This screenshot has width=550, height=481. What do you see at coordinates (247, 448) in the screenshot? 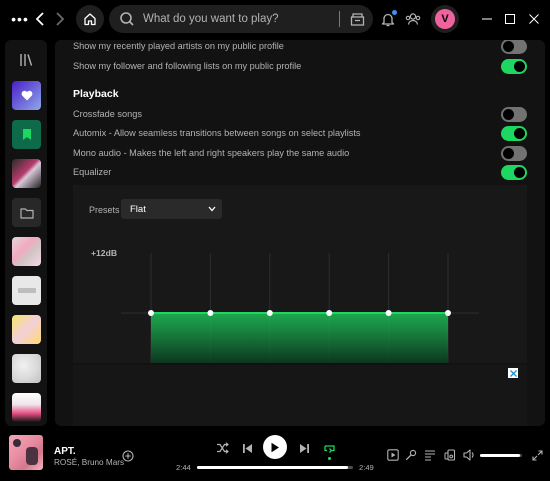
I see `previous-track-icon` at bounding box center [247, 448].